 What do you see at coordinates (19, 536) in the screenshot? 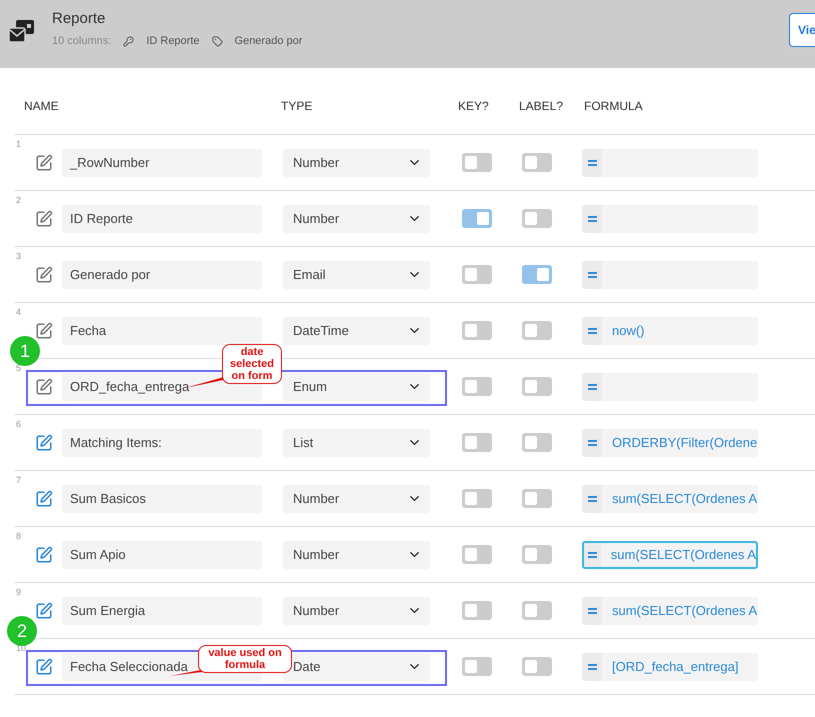
I see `row-number: 8` at bounding box center [19, 536].